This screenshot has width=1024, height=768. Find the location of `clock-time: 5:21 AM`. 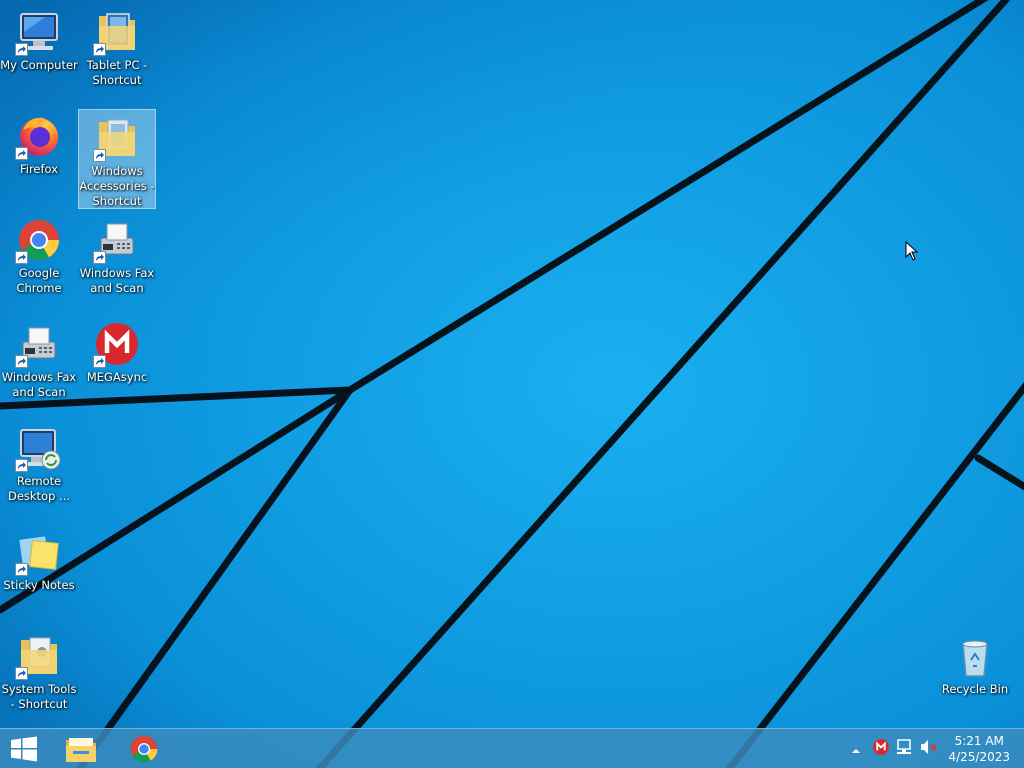

clock-time: 5:21 AM is located at coordinates (979, 741).